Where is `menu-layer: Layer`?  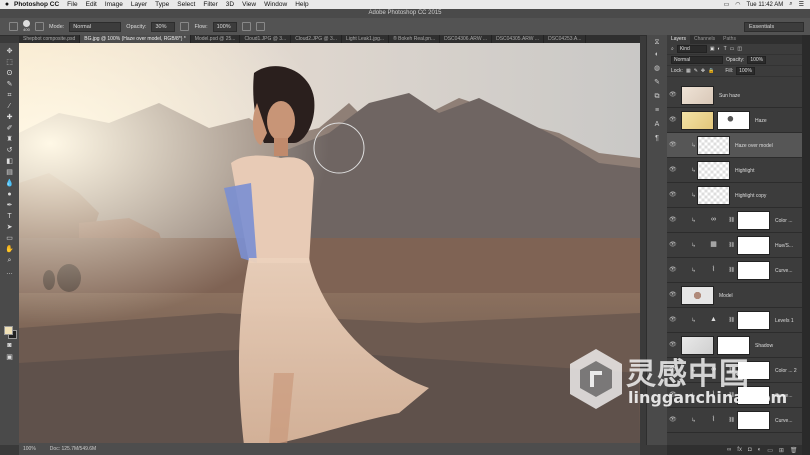 menu-layer: Layer is located at coordinates (139, 4).